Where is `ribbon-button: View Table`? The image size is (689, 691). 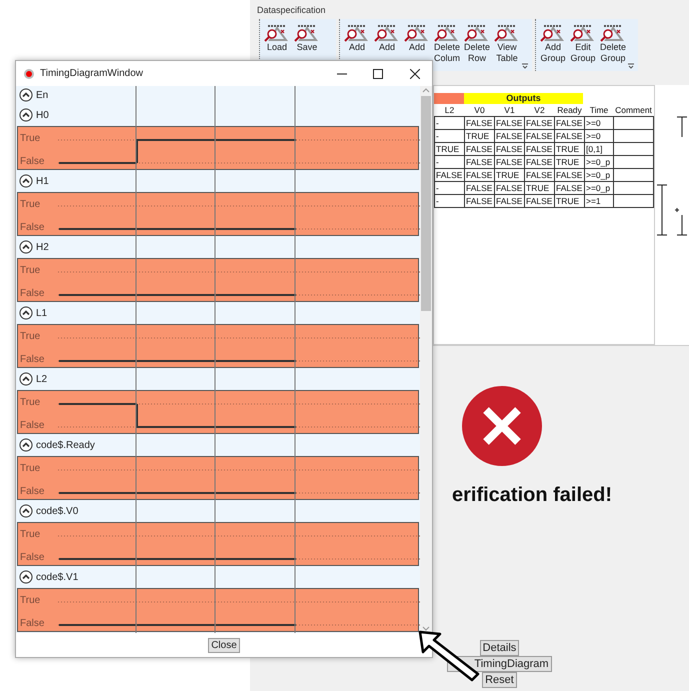
ribbon-button: View Table is located at coordinates (507, 45).